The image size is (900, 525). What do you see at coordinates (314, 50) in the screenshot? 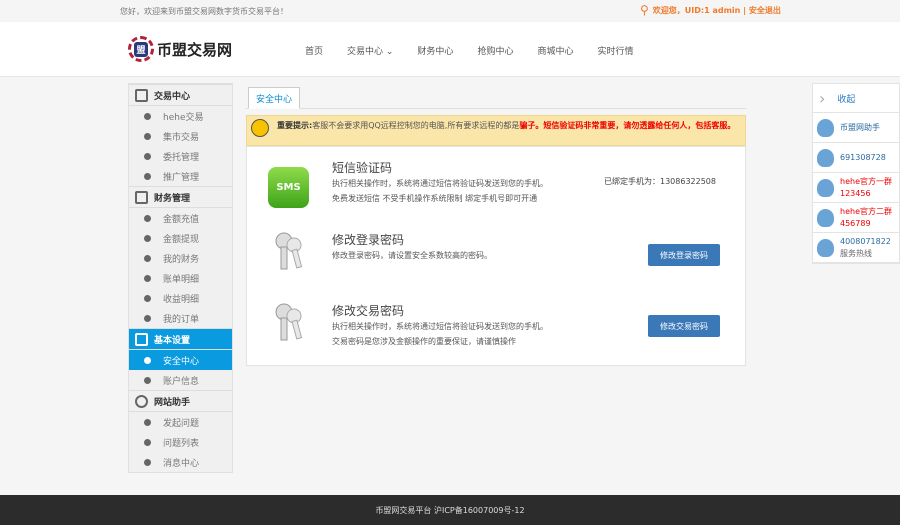
I see `nav-home: 首页` at bounding box center [314, 50].